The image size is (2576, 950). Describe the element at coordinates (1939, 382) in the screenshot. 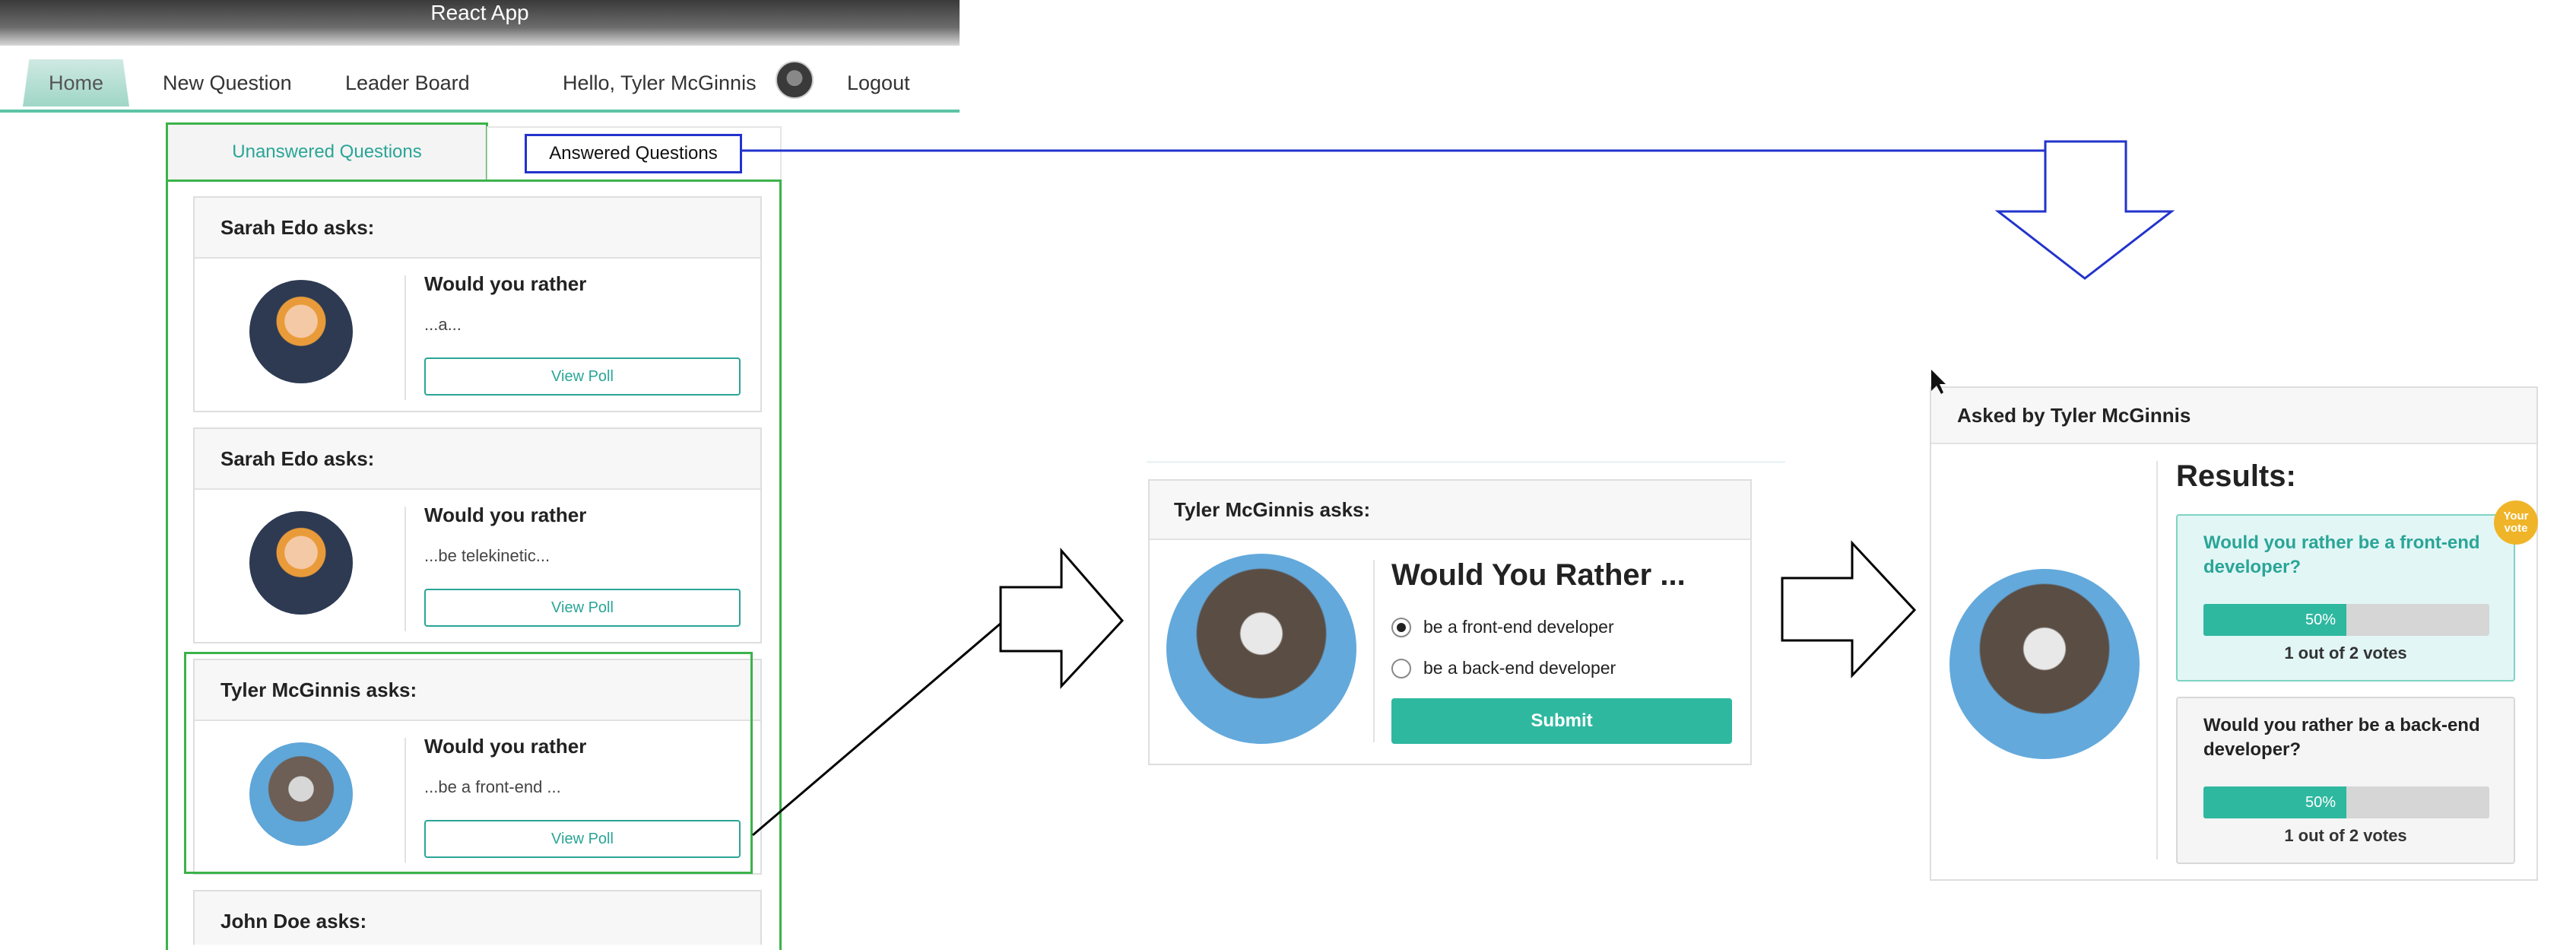

I see `mouse-cursor-icon` at that location.